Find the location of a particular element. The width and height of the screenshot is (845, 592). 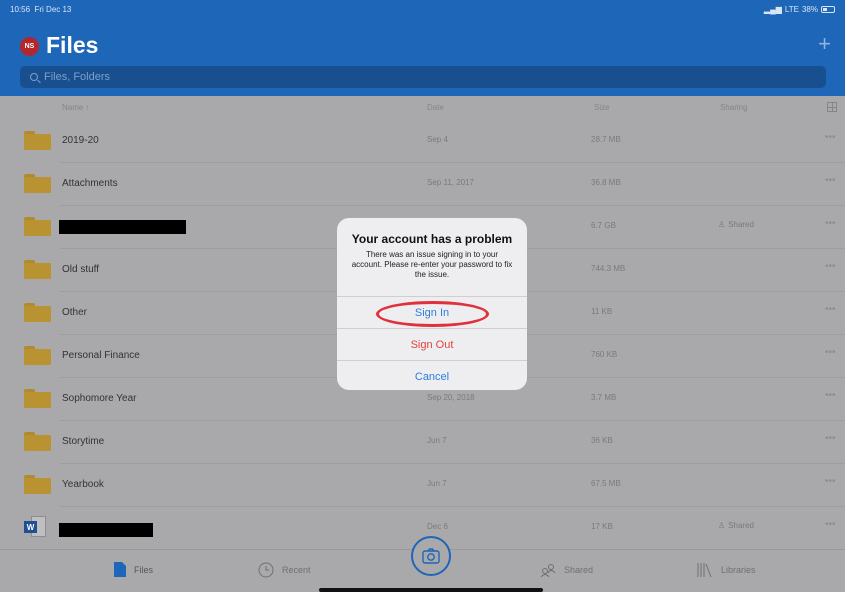

status-date: Fri Dec 13 is located at coordinates (53, 9).